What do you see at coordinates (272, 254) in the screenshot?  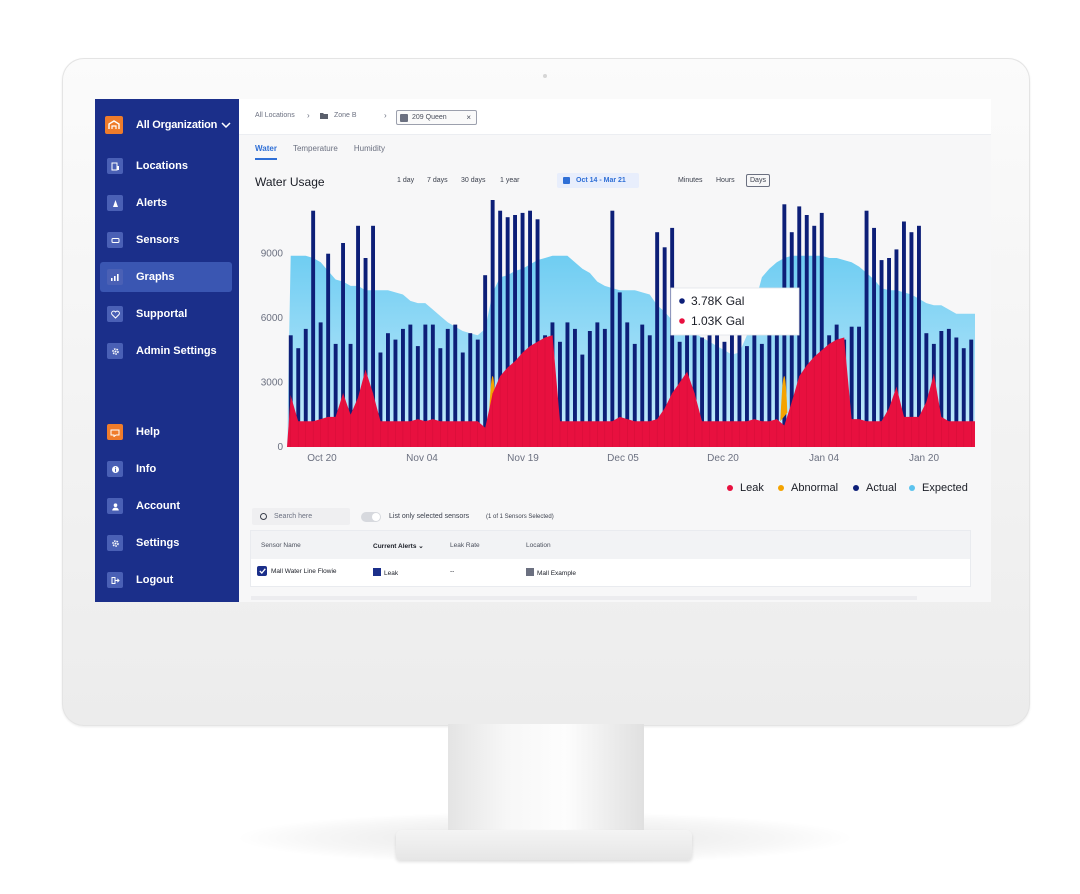 I see `y-tick-label: 9000` at bounding box center [272, 254].